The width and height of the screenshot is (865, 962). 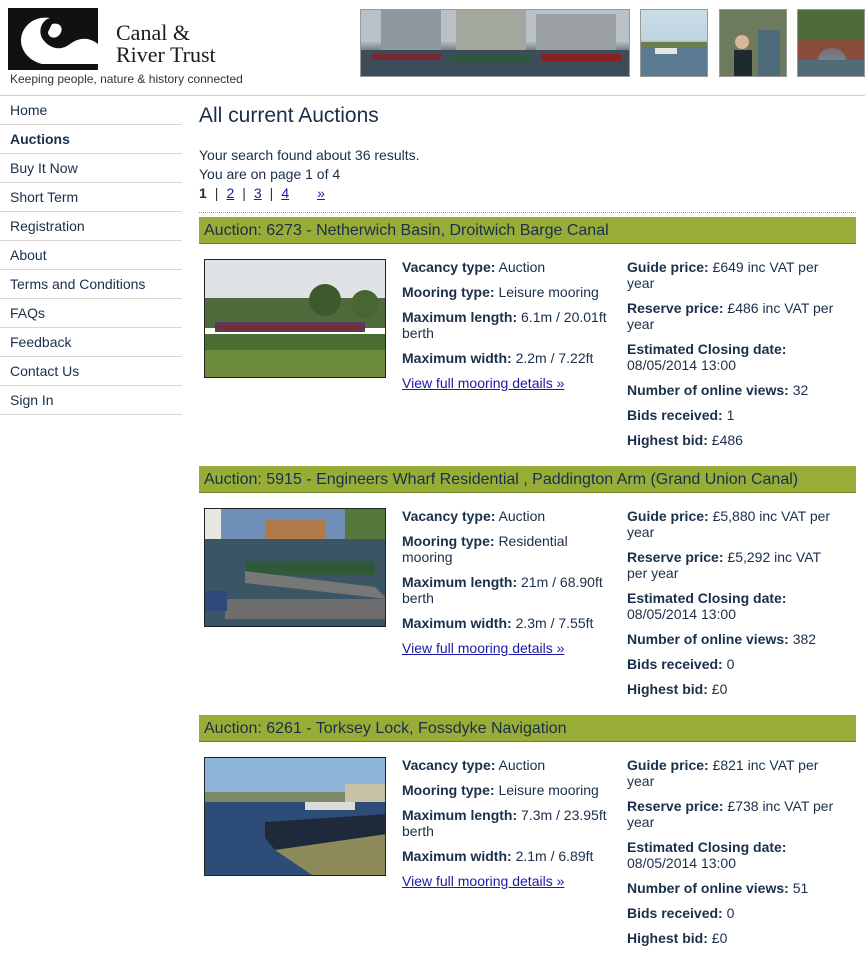 I want to click on nav-item-feedback: Feedback, so click(x=91, y=342).